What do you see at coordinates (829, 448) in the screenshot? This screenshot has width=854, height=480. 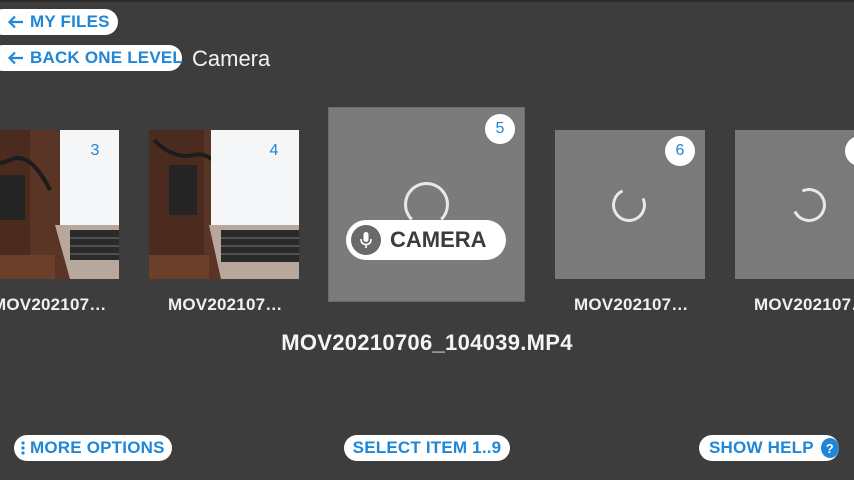 I see `help-icon: ?` at bounding box center [829, 448].